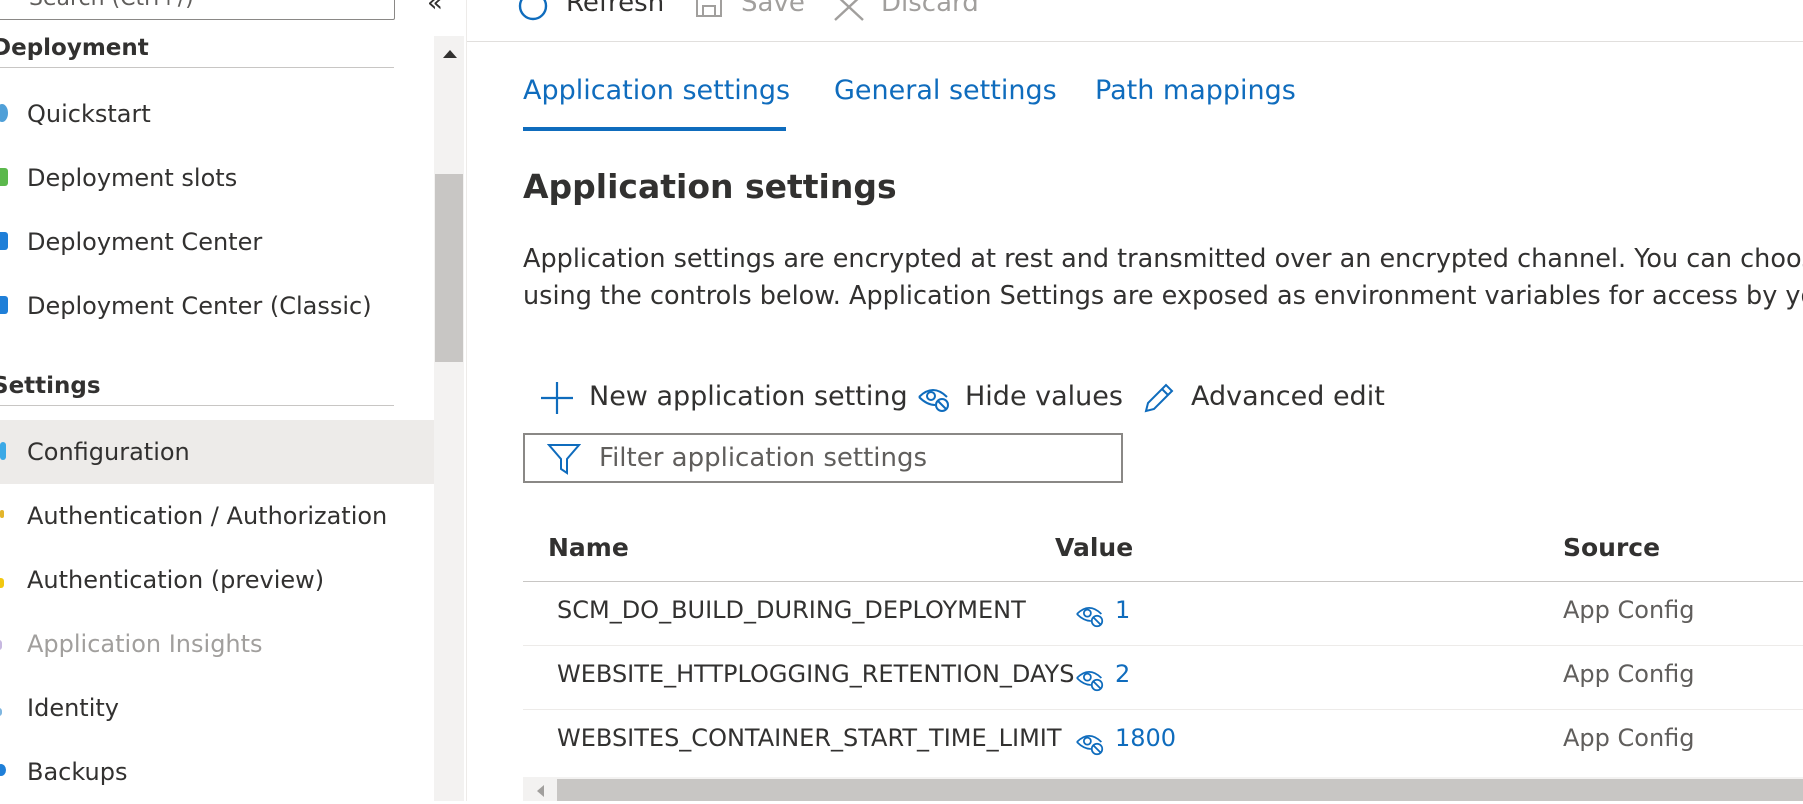  Describe the element at coordinates (145, 242) in the screenshot. I see `sidebar-item-label: Deployment Center` at that location.